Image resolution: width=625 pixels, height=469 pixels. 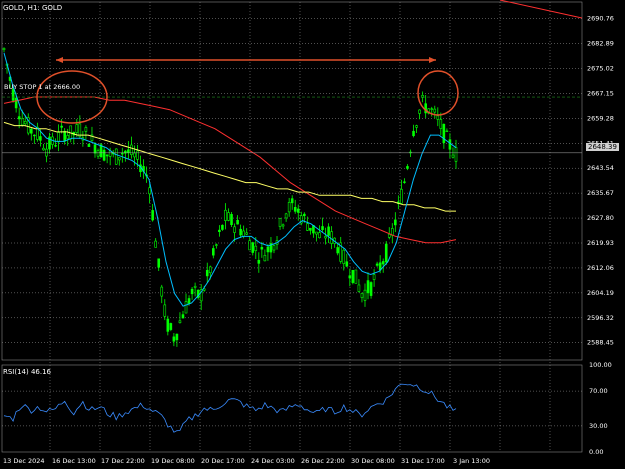 What do you see at coordinates (600, 19) in the screenshot?
I see `price-tick-label: 2690.76` at bounding box center [600, 19].